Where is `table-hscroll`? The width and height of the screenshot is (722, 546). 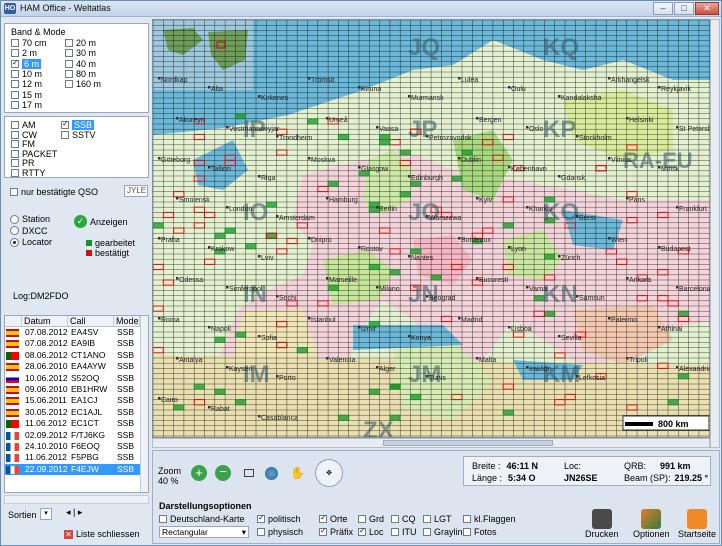
table-hscroll is located at coordinates (76, 499).